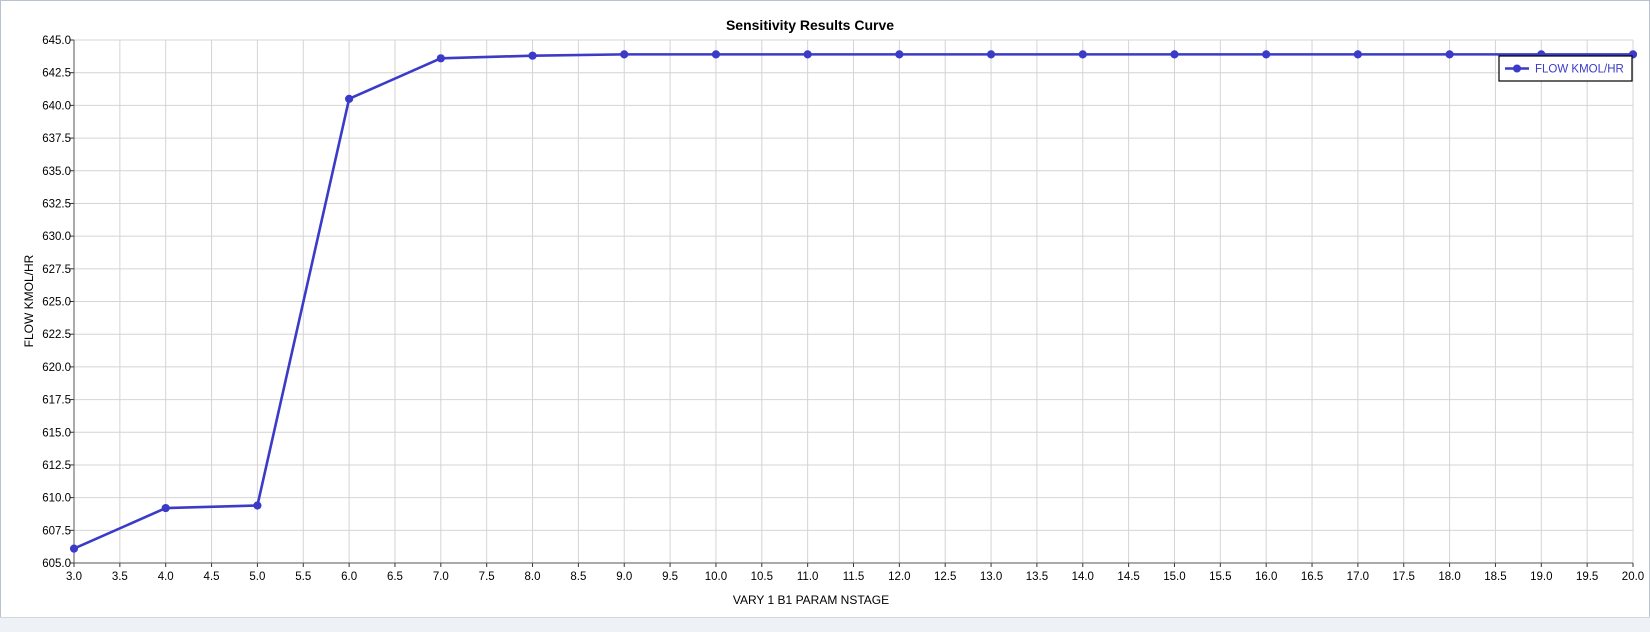 The image size is (1650, 632). I want to click on x-tick-label: 19.5, so click(1587, 577).